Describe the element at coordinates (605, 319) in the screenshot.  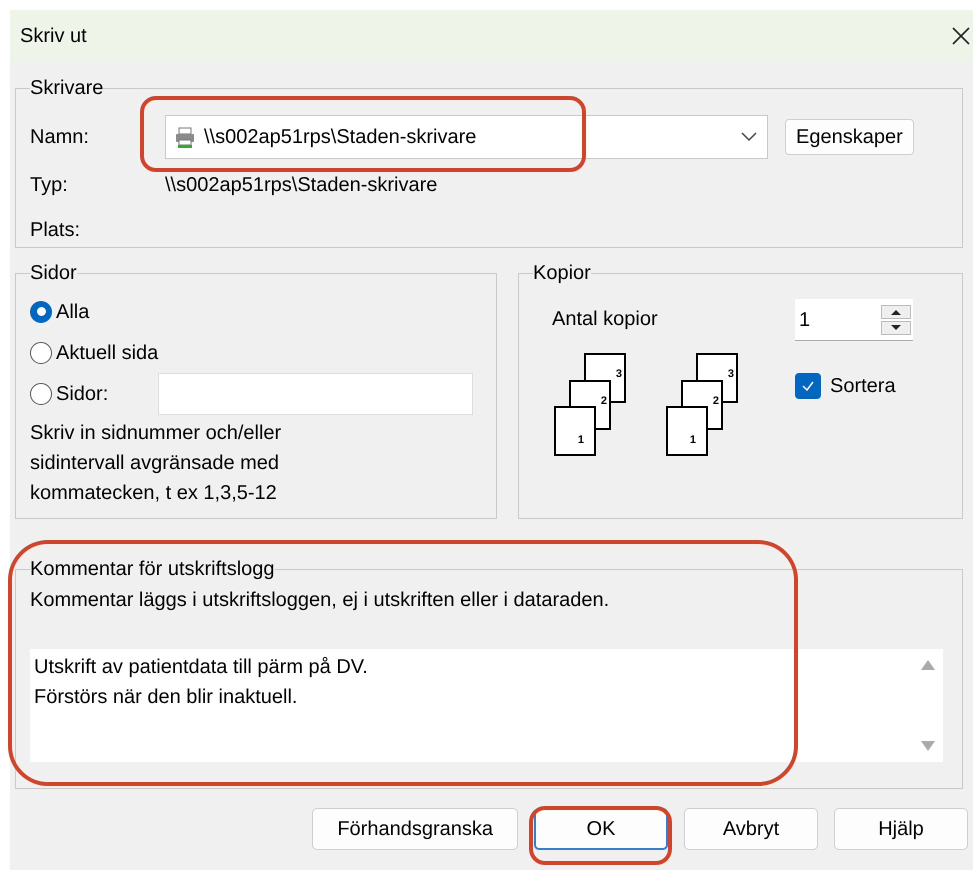
I see `field-label: Antal kopior` at that location.